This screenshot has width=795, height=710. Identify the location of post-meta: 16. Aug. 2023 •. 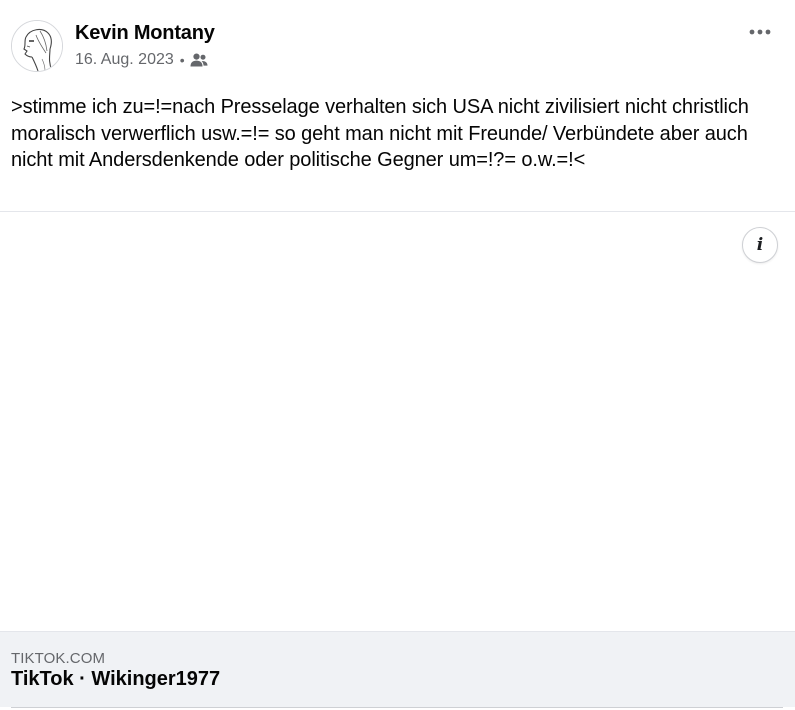
(141, 60).